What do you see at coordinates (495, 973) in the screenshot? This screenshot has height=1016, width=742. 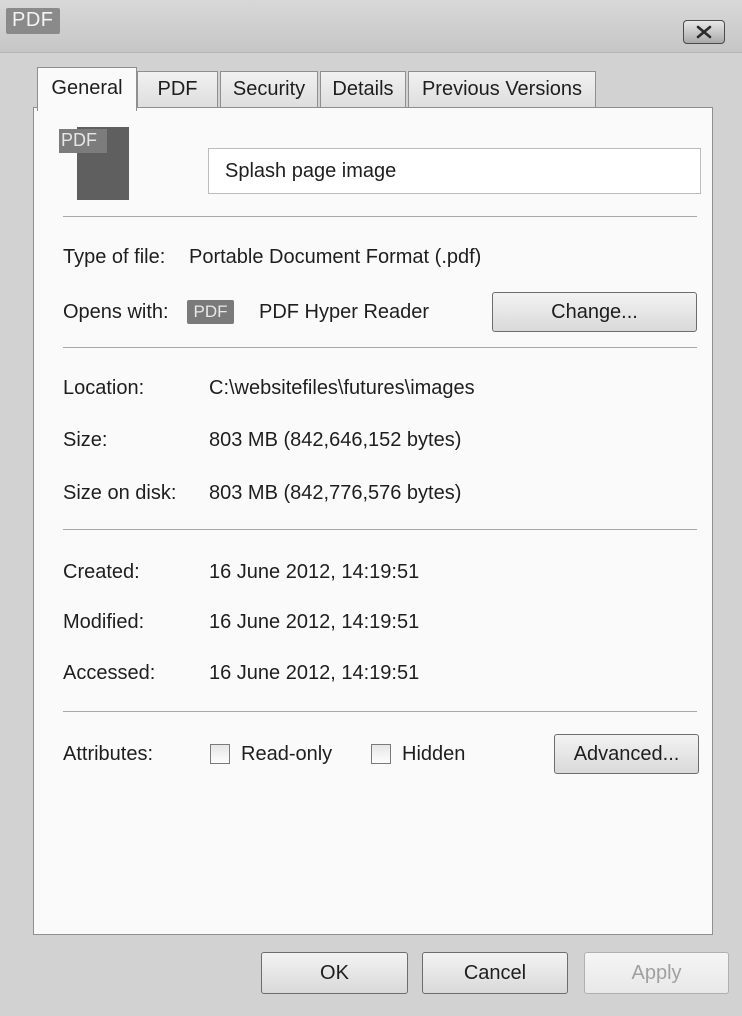 I see `cancel-button: Cancel` at bounding box center [495, 973].